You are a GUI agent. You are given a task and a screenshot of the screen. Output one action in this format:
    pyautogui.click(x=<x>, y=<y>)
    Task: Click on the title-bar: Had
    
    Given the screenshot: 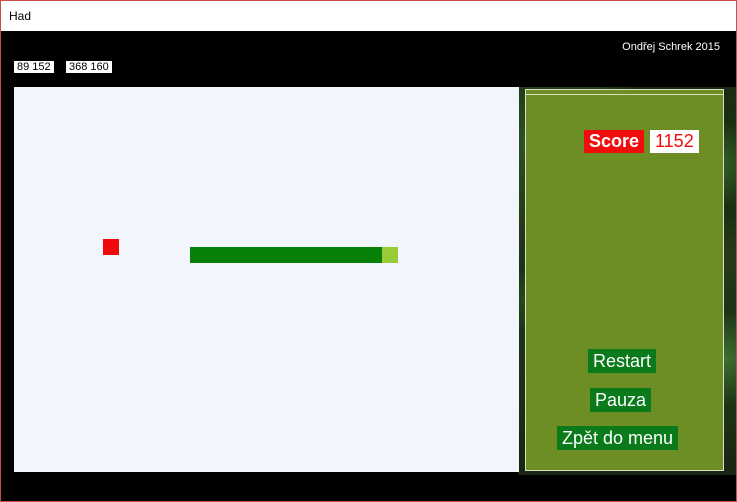 What is the action you would take?
    pyautogui.click(x=368, y=16)
    